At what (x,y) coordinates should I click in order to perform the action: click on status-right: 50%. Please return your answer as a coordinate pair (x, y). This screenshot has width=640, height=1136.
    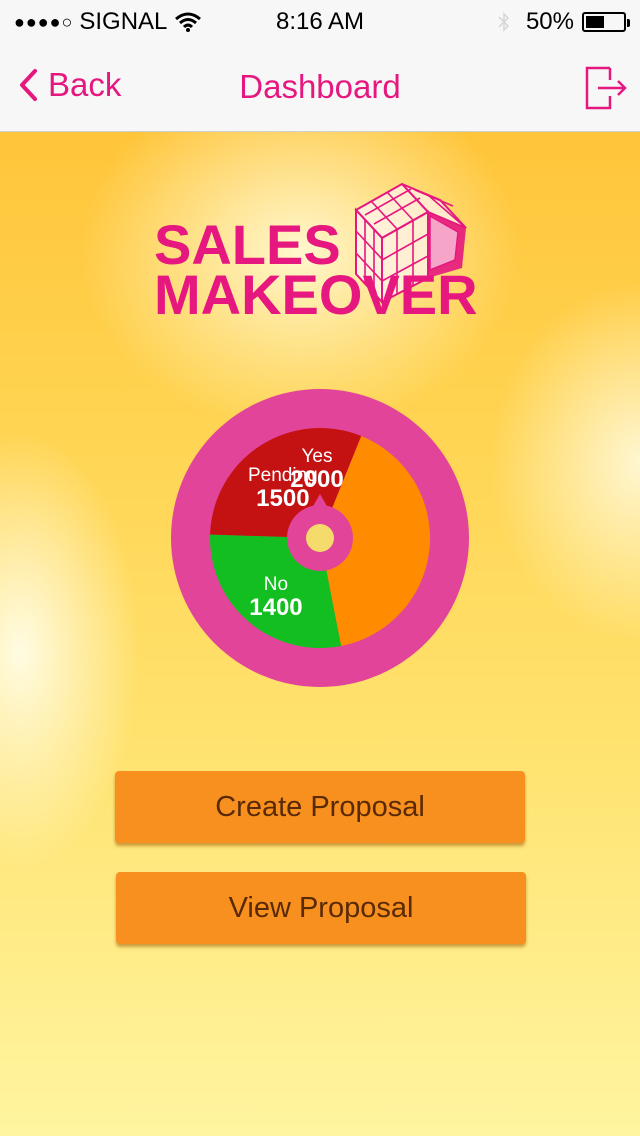
    Looking at the image, I should click on (564, 22).